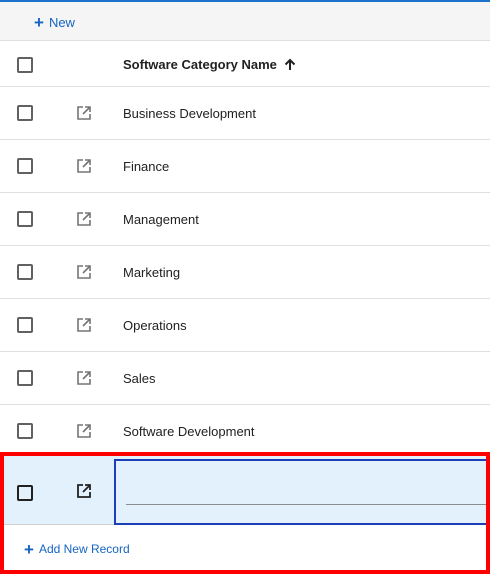  What do you see at coordinates (200, 64) in the screenshot?
I see `column-header-label: Software Category Name` at bounding box center [200, 64].